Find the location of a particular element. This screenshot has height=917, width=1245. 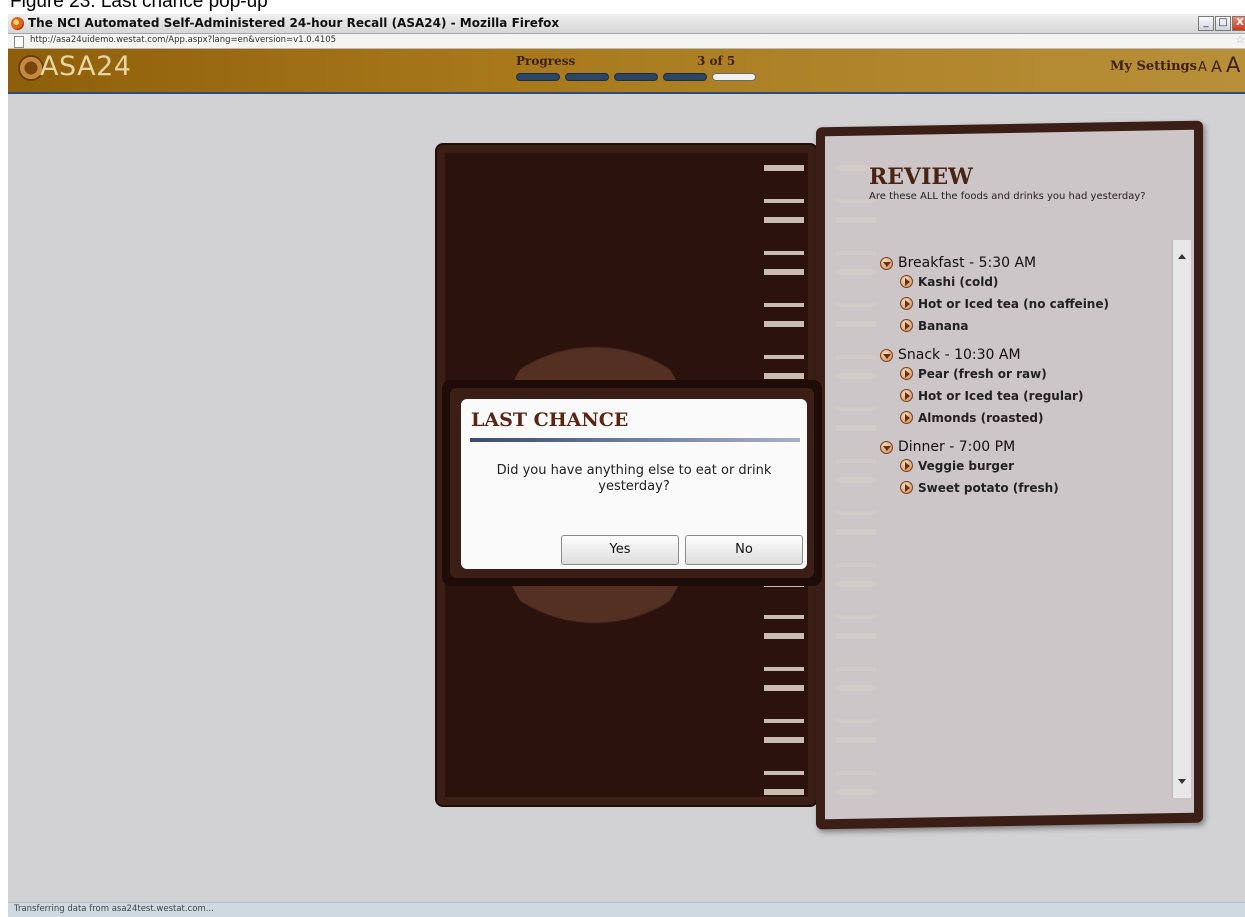

app-header: ASA24 Progress 3 of 5 My Settings A A A is located at coordinates (626, 71).